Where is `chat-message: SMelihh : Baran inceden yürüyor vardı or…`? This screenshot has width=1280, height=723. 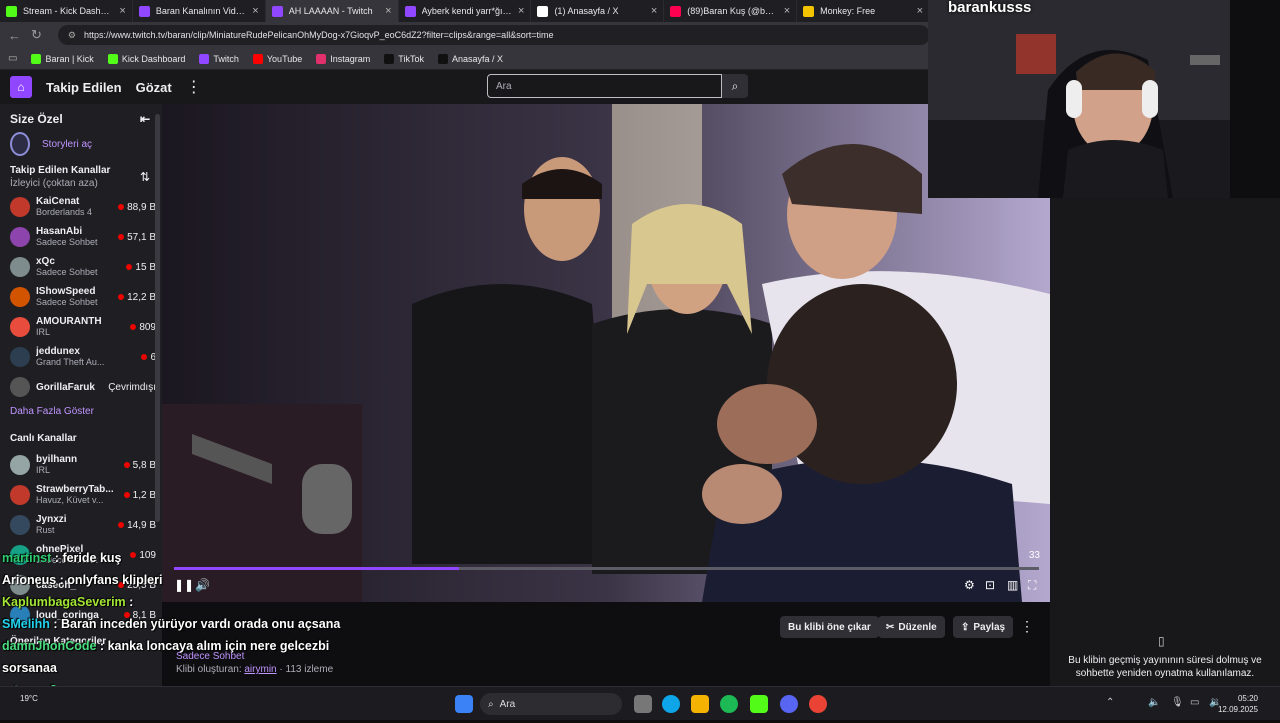
chat-message: SMelihh : Baran inceden yürüyor vardı or… is located at coordinates (182, 624).